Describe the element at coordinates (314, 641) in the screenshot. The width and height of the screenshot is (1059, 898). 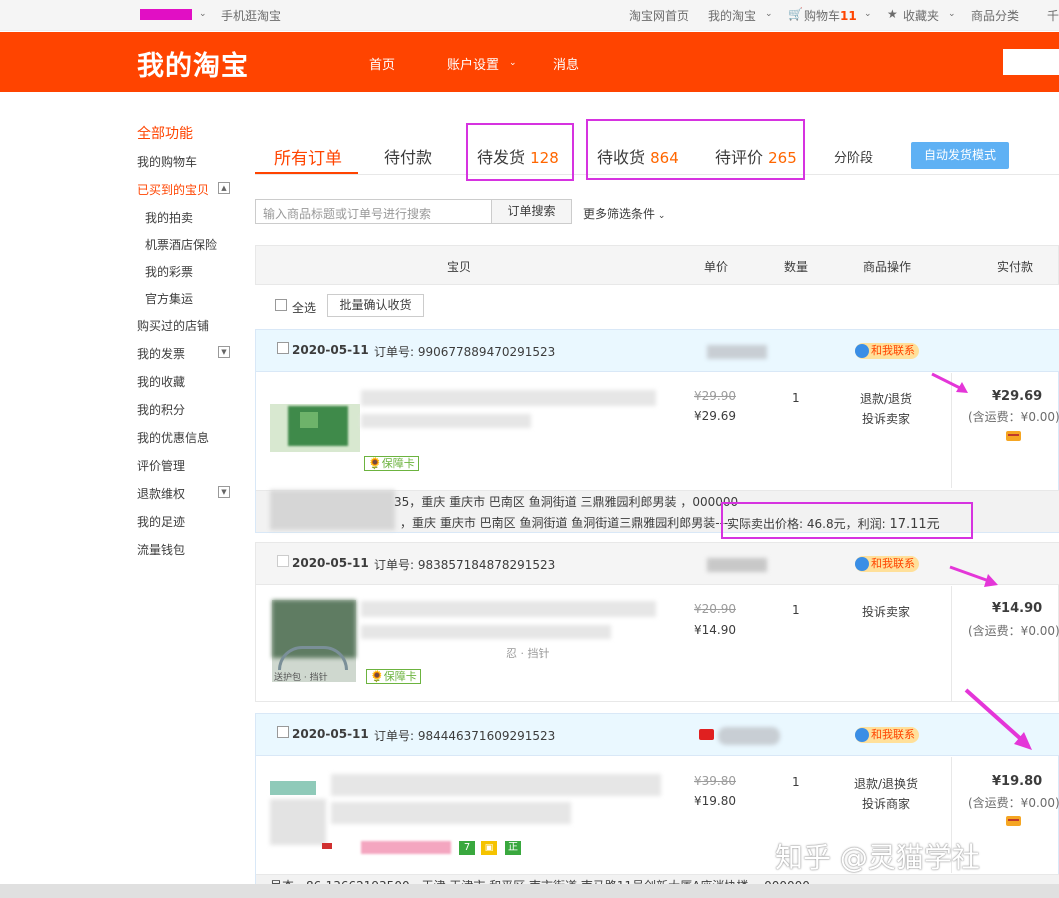
I see `product-thumbnail: 送护包 · 挡针` at that location.